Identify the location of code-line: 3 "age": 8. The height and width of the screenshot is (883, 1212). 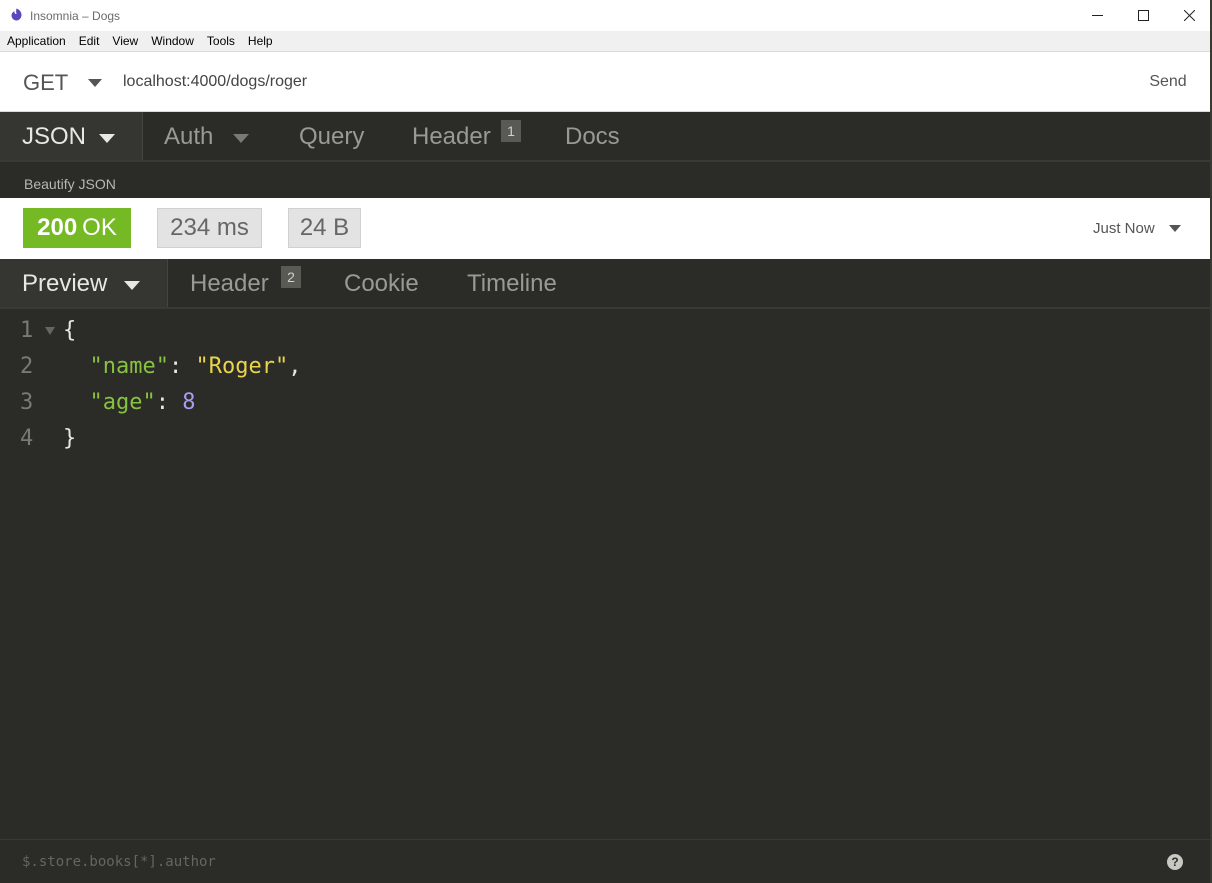
(606, 403).